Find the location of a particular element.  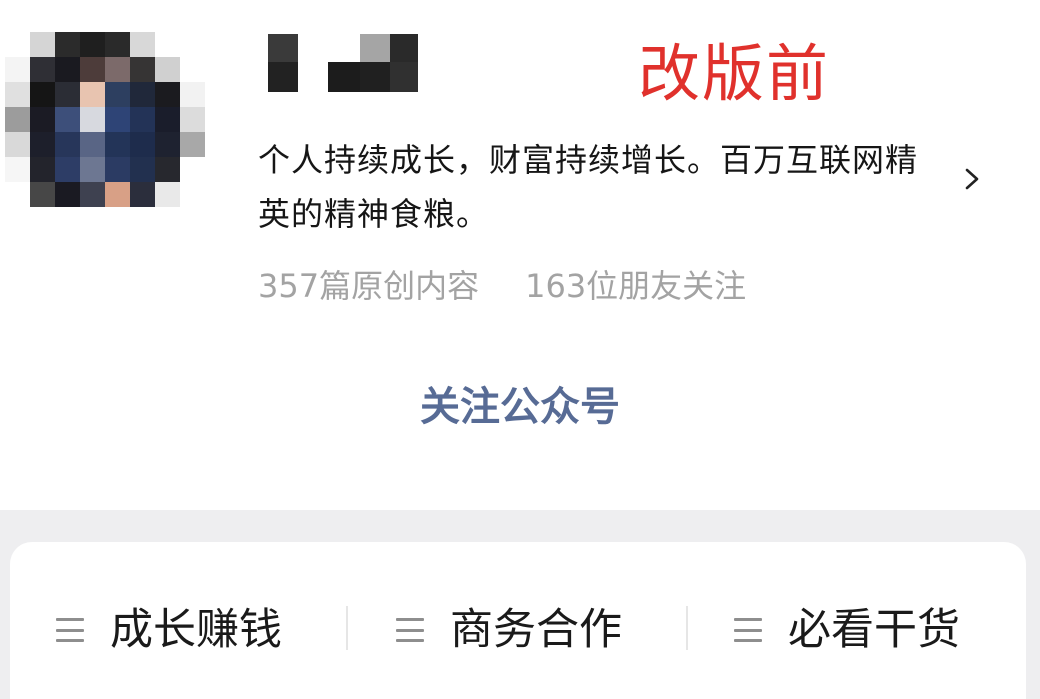

menu-item-must-read: 必看干货 is located at coordinates (847, 630).